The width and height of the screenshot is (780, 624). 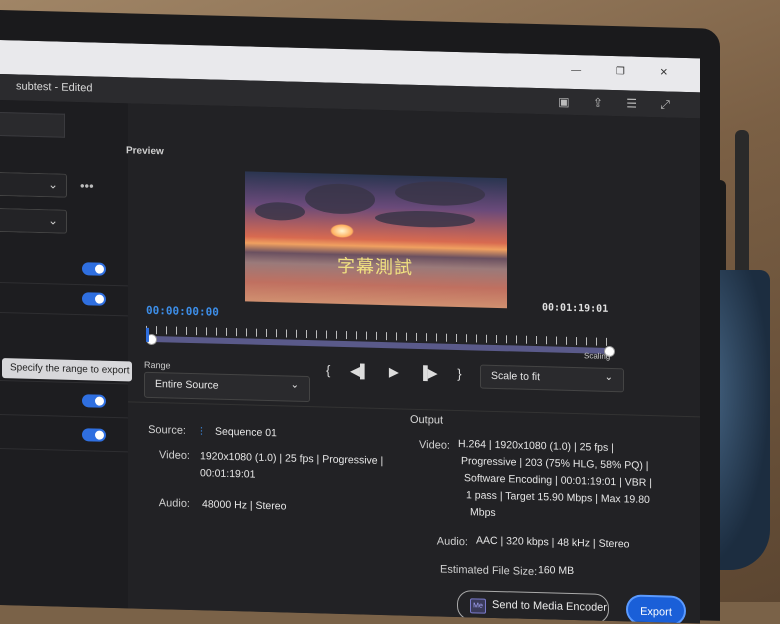 What do you see at coordinates (434, 445) in the screenshot?
I see `output-video-label: Video:` at bounding box center [434, 445].